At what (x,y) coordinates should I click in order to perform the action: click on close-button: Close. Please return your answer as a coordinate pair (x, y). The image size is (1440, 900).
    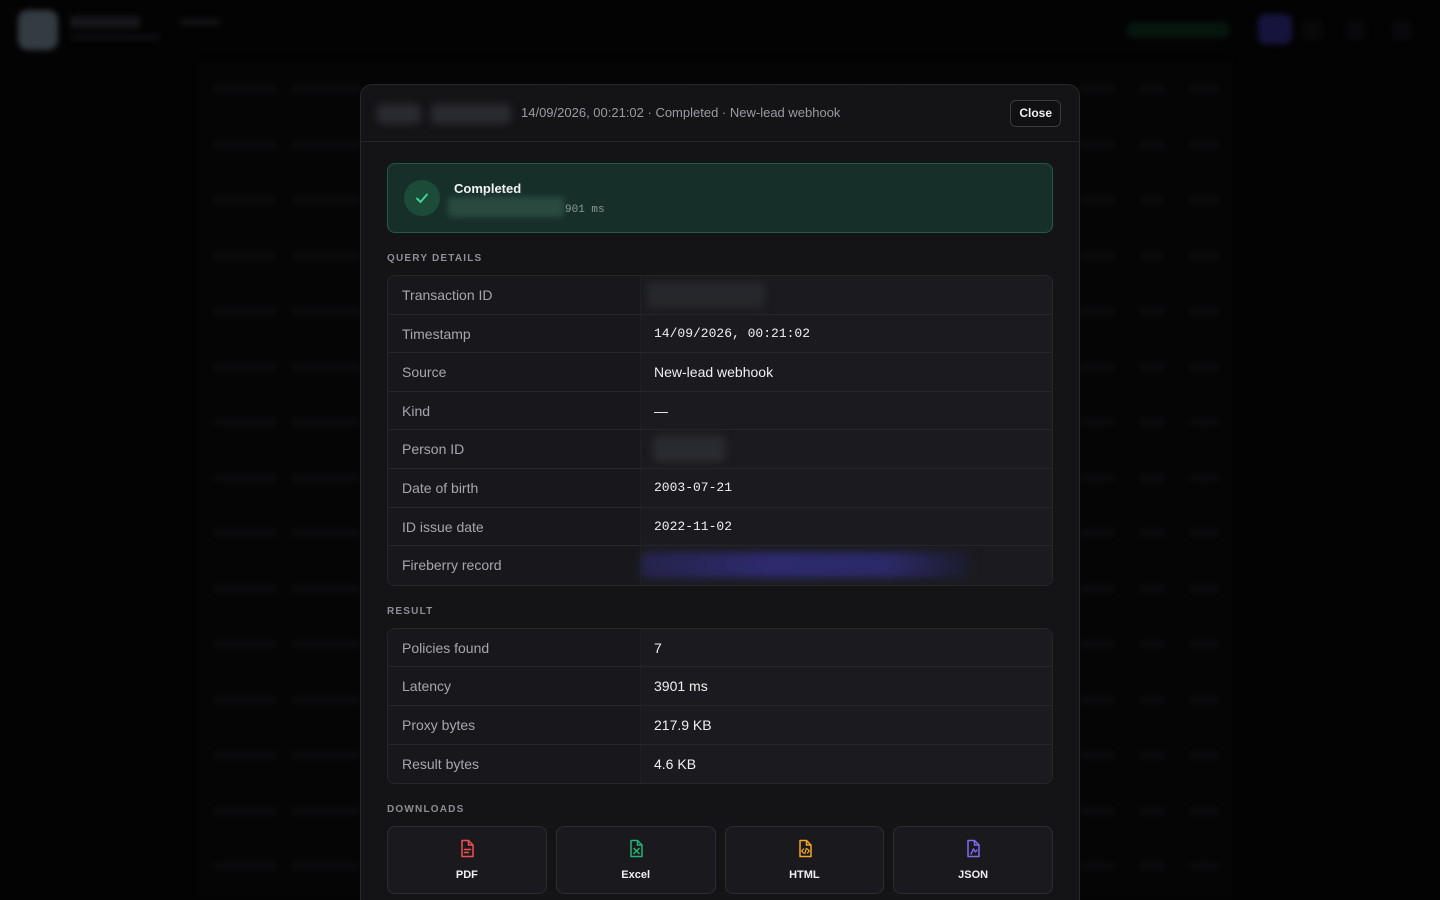
    Looking at the image, I should click on (1035, 113).